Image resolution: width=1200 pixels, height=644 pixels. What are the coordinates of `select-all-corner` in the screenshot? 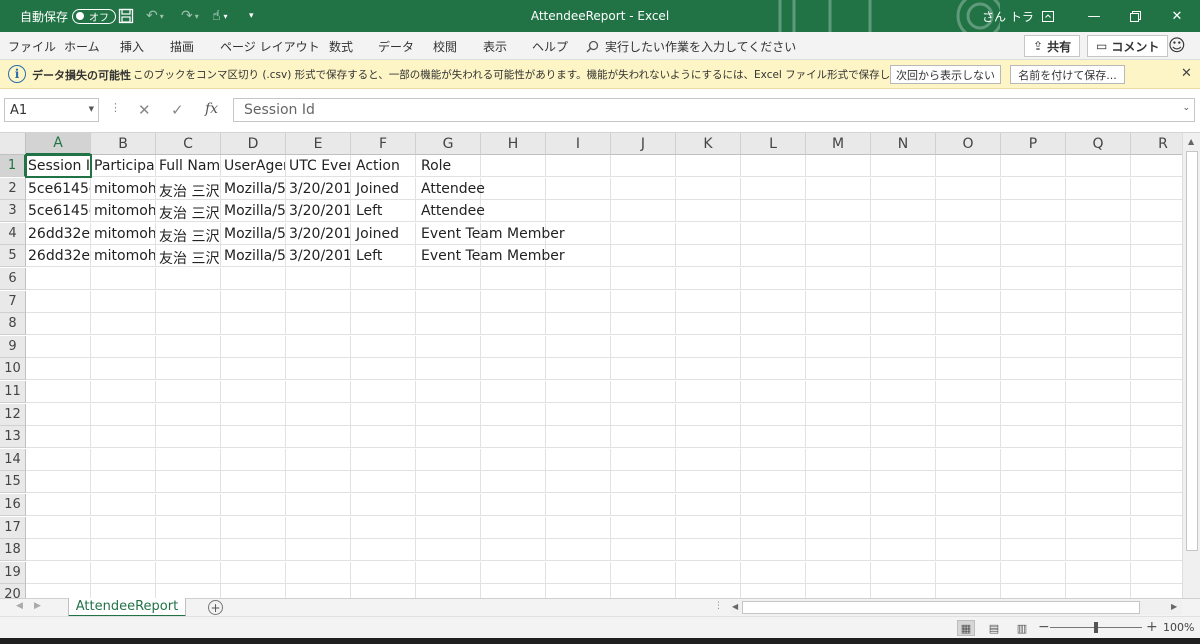 It's located at (13, 144).